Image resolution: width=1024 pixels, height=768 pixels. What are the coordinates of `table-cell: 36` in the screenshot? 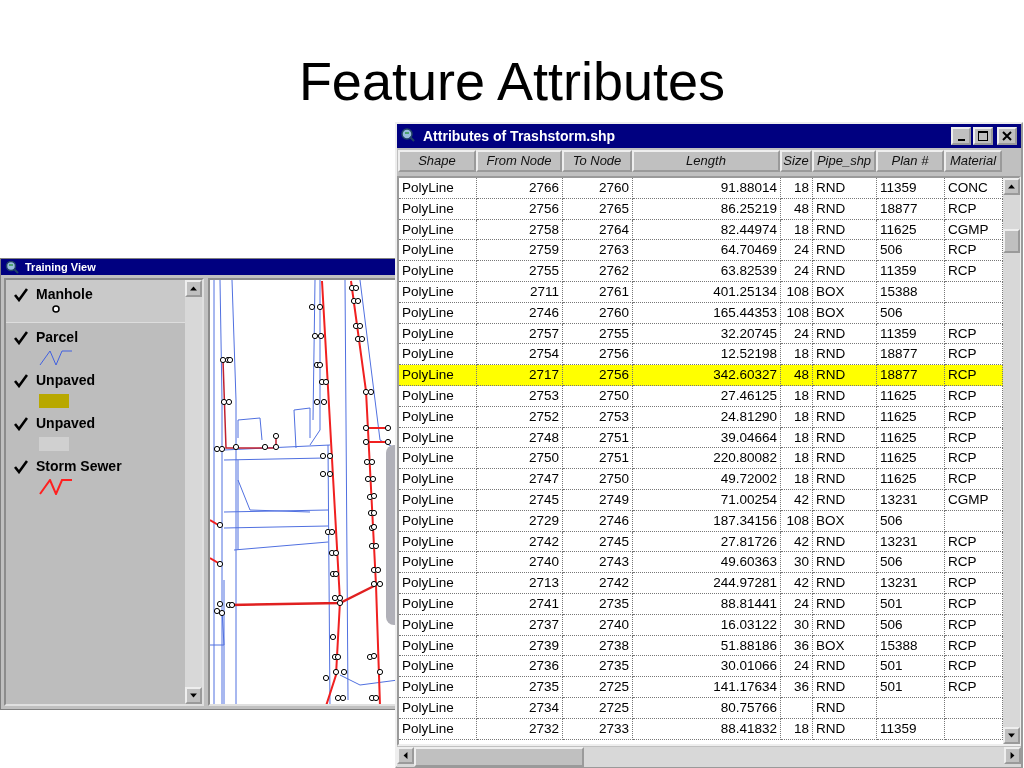 It's located at (797, 646).